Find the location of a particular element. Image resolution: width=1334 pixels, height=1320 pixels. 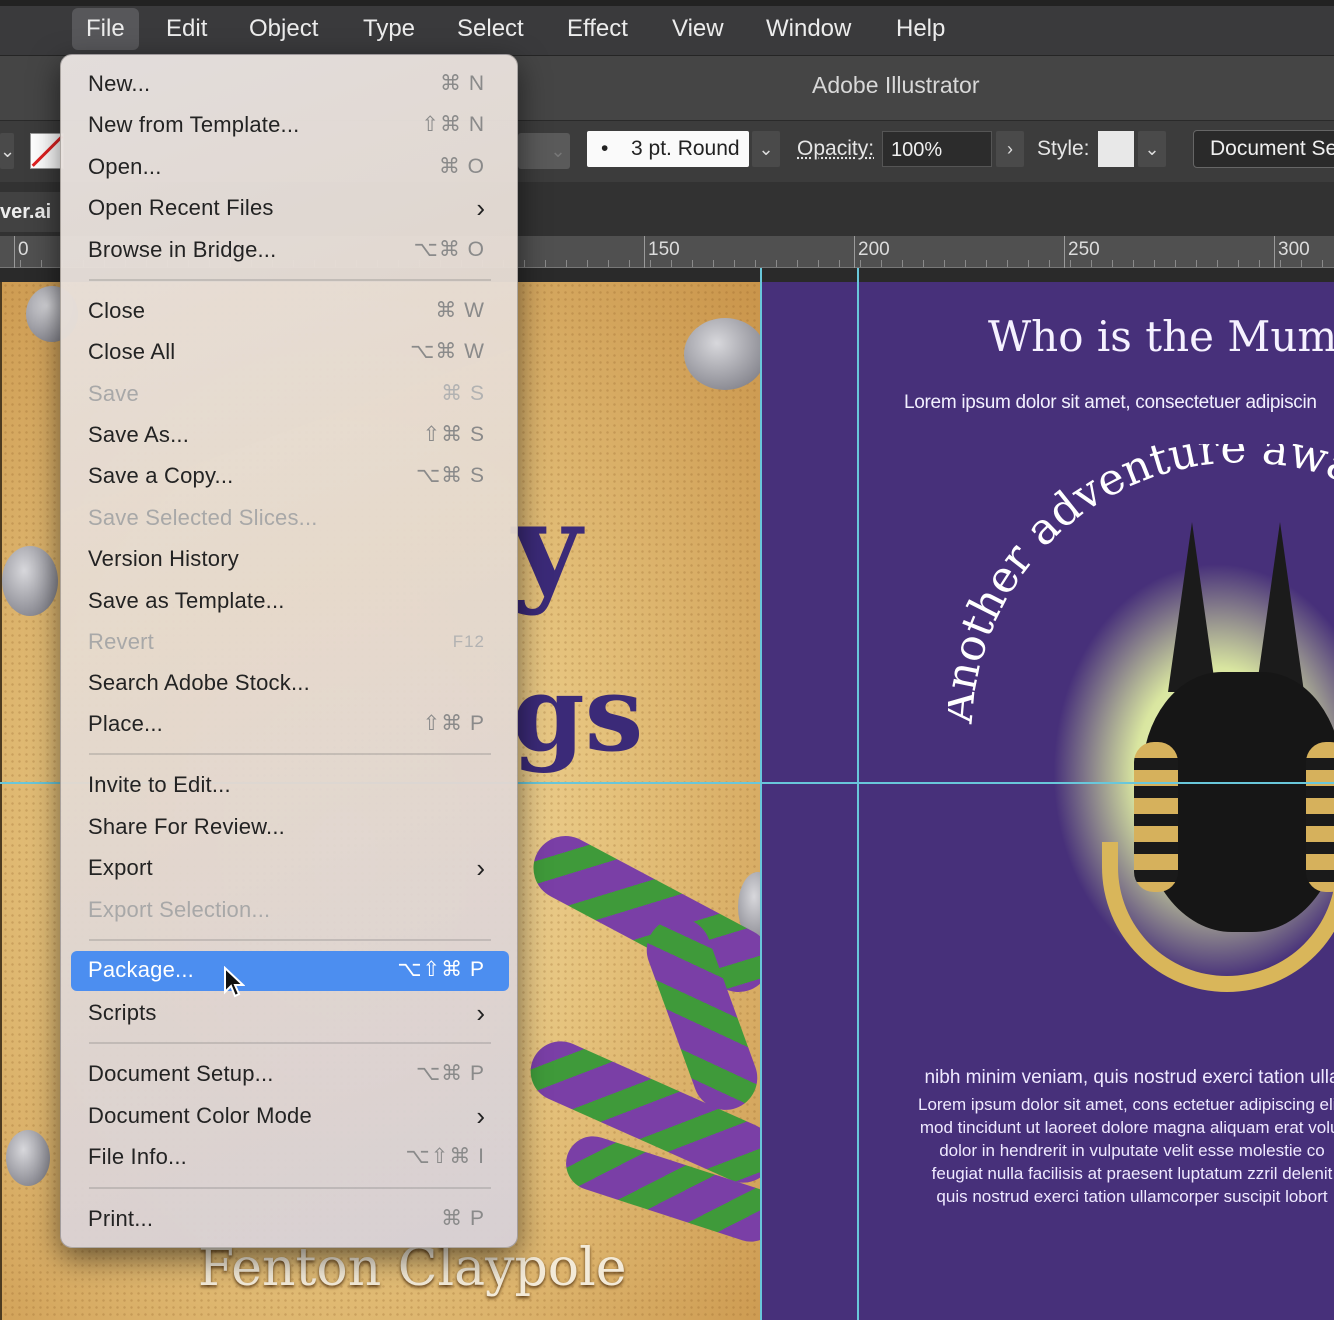

menu-edit: Edit is located at coordinates (186, 29).